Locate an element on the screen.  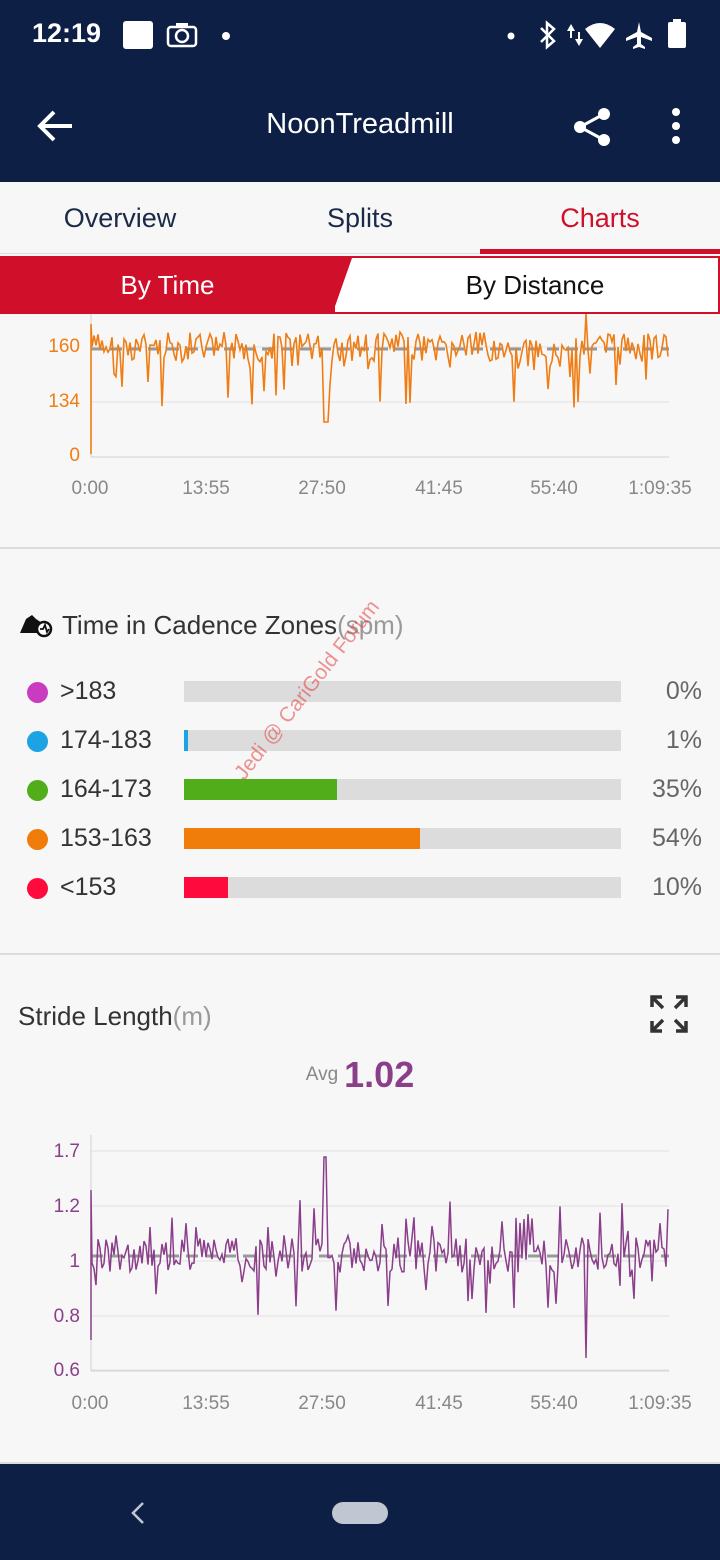
cadence-zone-row: >183 0% is located at coordinates (360, 692).